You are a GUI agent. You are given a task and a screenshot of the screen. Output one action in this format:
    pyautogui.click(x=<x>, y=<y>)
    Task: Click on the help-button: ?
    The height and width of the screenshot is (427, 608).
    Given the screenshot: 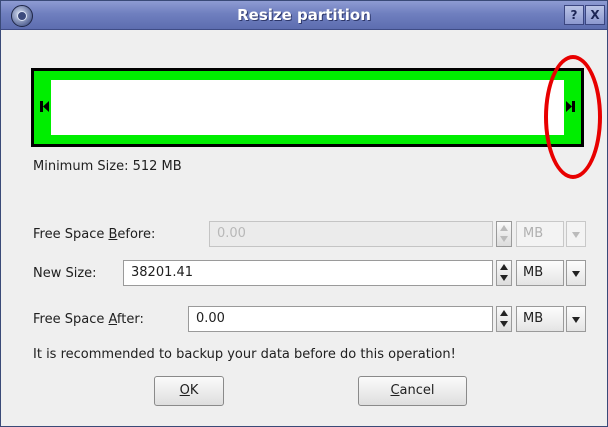 What is the action you would take?
    pyautogui.click(x=574, y=15)
    